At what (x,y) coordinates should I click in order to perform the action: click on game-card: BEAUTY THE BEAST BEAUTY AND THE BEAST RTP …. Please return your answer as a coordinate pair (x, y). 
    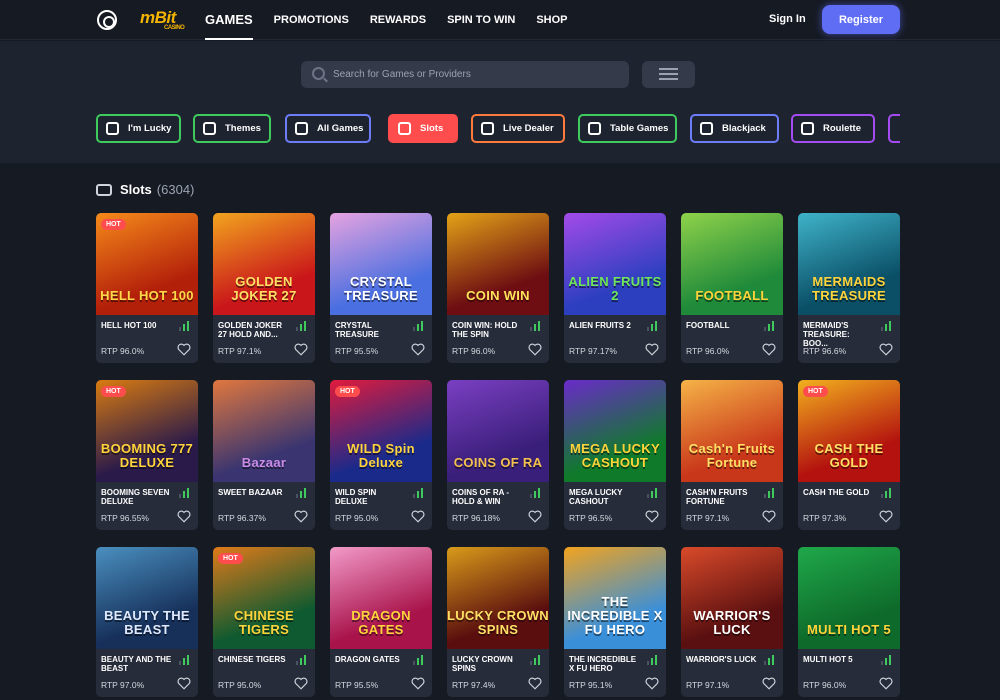
    Looking at the image, I should click on (147, 622).